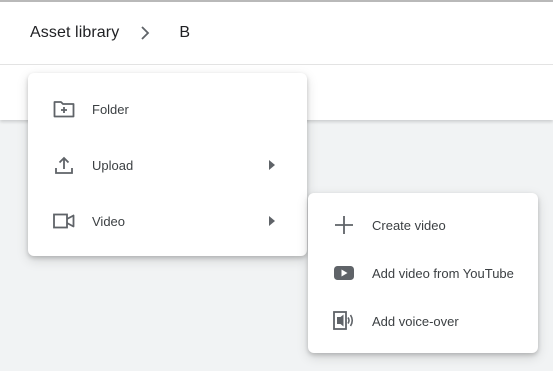  Describe the element at coordinates (276, 64) in the screenshot. I see `header-divider` at that location.